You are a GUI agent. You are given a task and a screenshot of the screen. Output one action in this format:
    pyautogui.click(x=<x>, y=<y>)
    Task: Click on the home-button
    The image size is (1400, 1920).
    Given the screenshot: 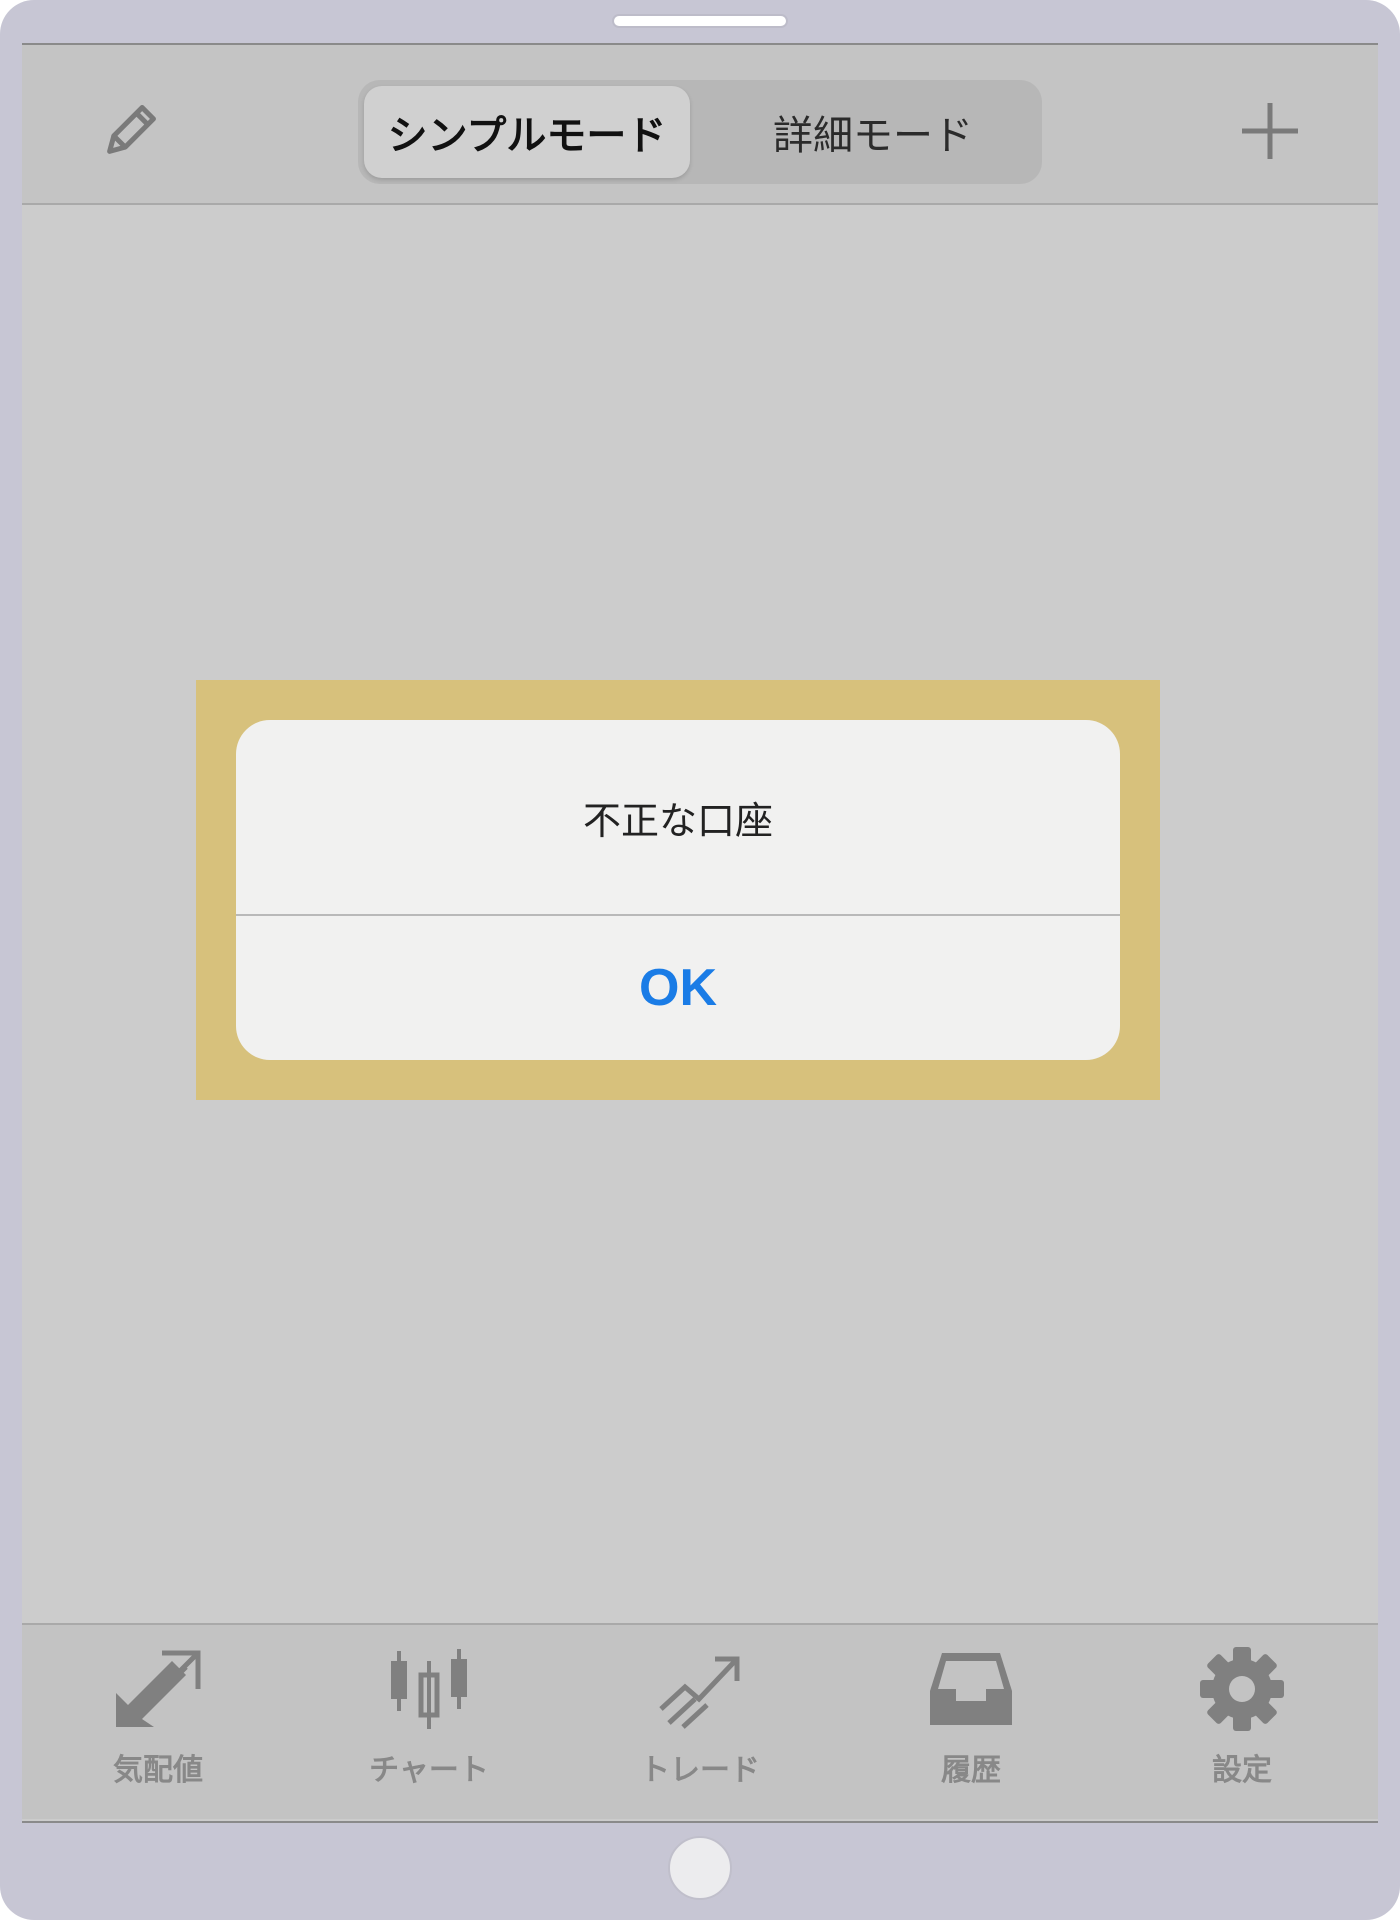 What is the action you would take?
    pyautogui.click(x=700, y=1868)
    